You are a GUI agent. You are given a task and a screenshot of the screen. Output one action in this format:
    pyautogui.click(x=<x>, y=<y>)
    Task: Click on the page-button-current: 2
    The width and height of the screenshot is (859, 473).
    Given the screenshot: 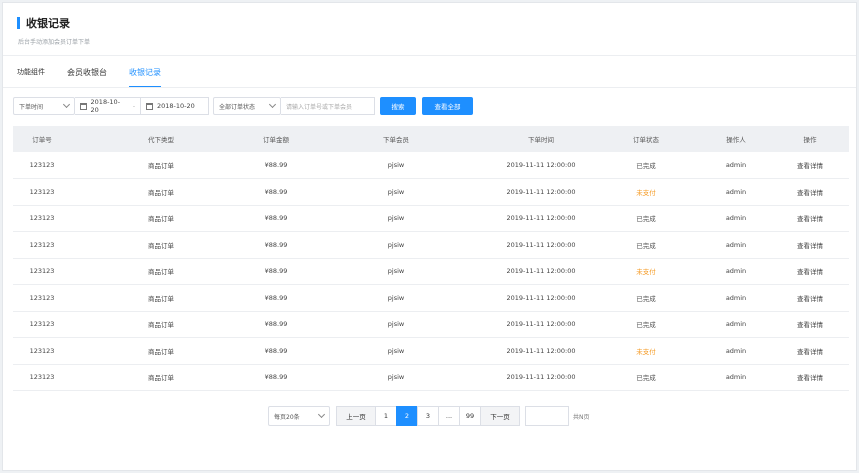 What is the action you would take?
    pyautogui.click(x=407, y=416)
    